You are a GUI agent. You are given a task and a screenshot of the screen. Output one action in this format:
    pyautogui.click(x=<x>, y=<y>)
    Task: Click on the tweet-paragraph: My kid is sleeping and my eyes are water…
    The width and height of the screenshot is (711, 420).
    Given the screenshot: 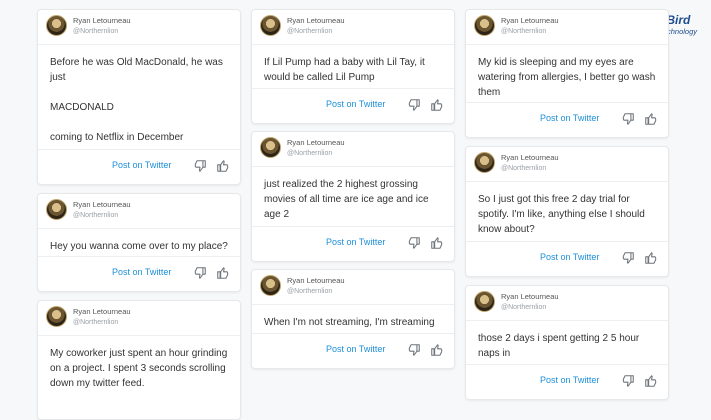 What is the action you would take?
    pyautogui.click(x=567, y=77)
    